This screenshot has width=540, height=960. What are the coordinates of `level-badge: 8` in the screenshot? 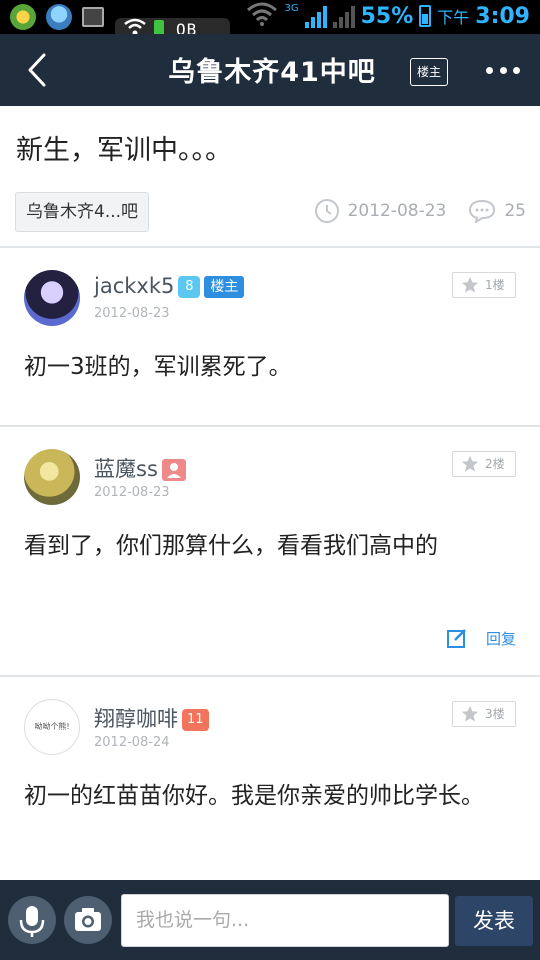 It's located at (189, 287).